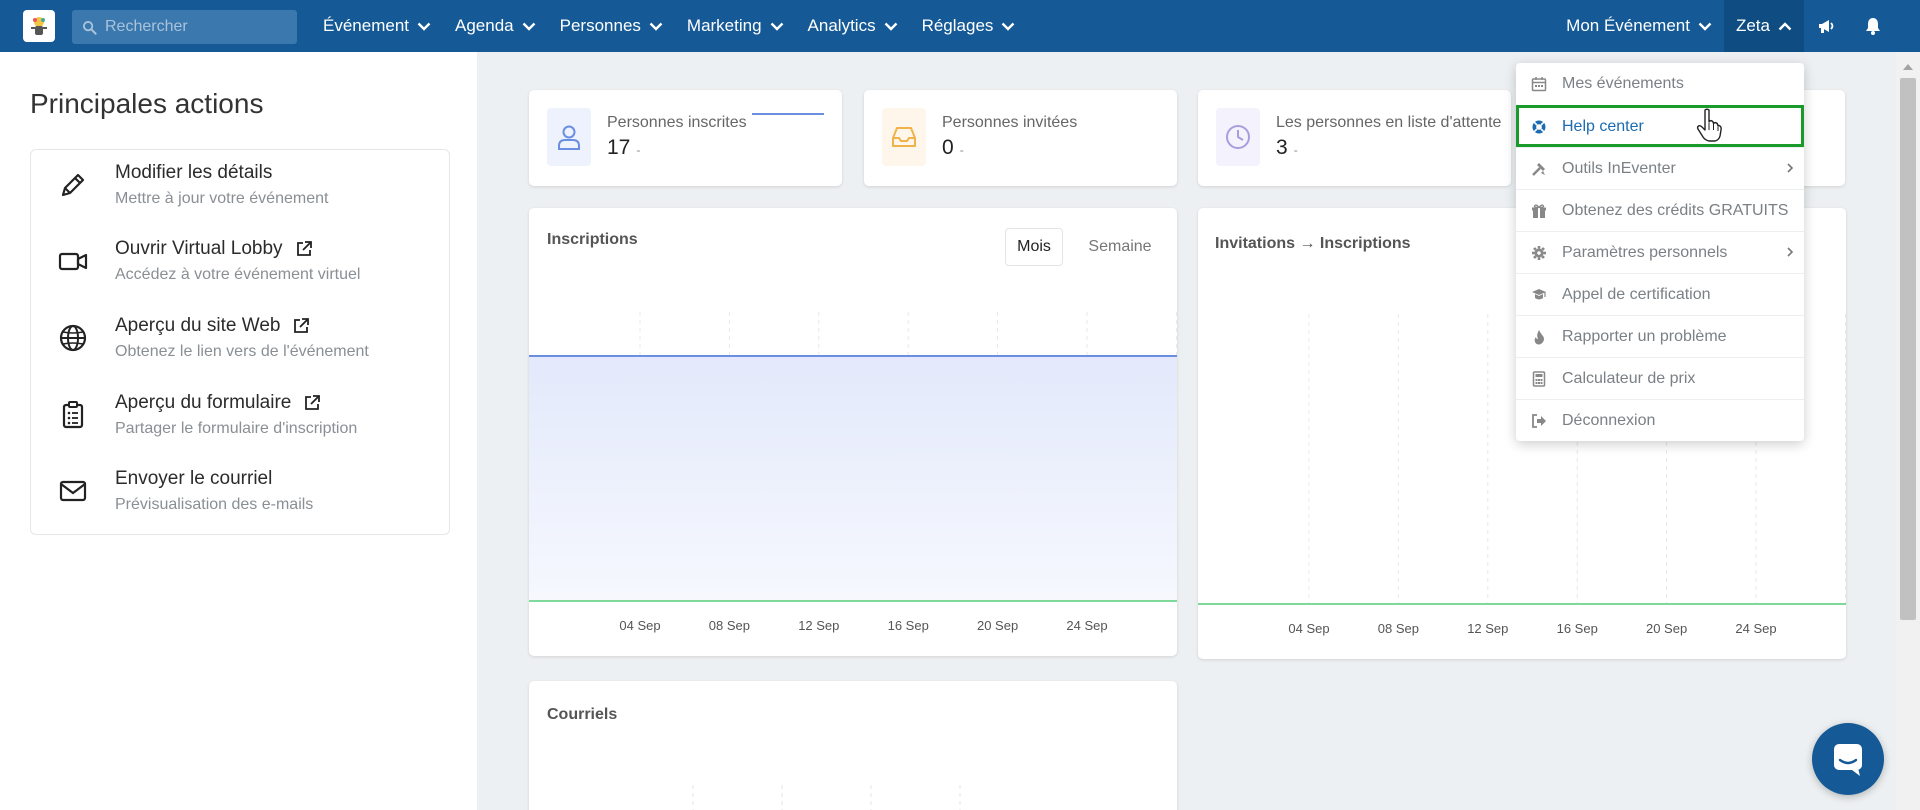  I want to click on menu-marketing: Marketing, so click(735, 26).